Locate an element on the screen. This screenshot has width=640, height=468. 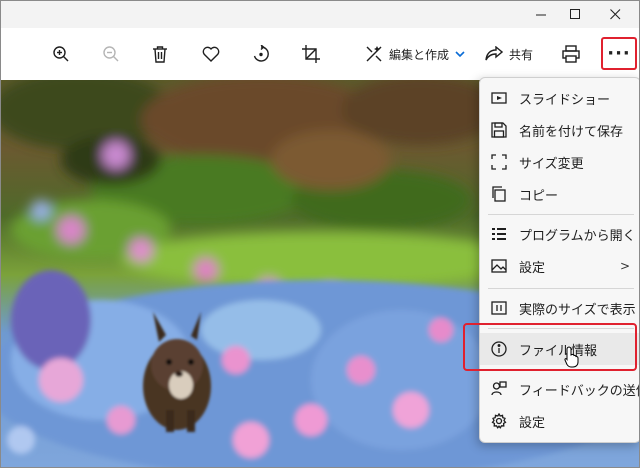
edit-create-button: 編集と作成 is located at coordinates (417, 54).